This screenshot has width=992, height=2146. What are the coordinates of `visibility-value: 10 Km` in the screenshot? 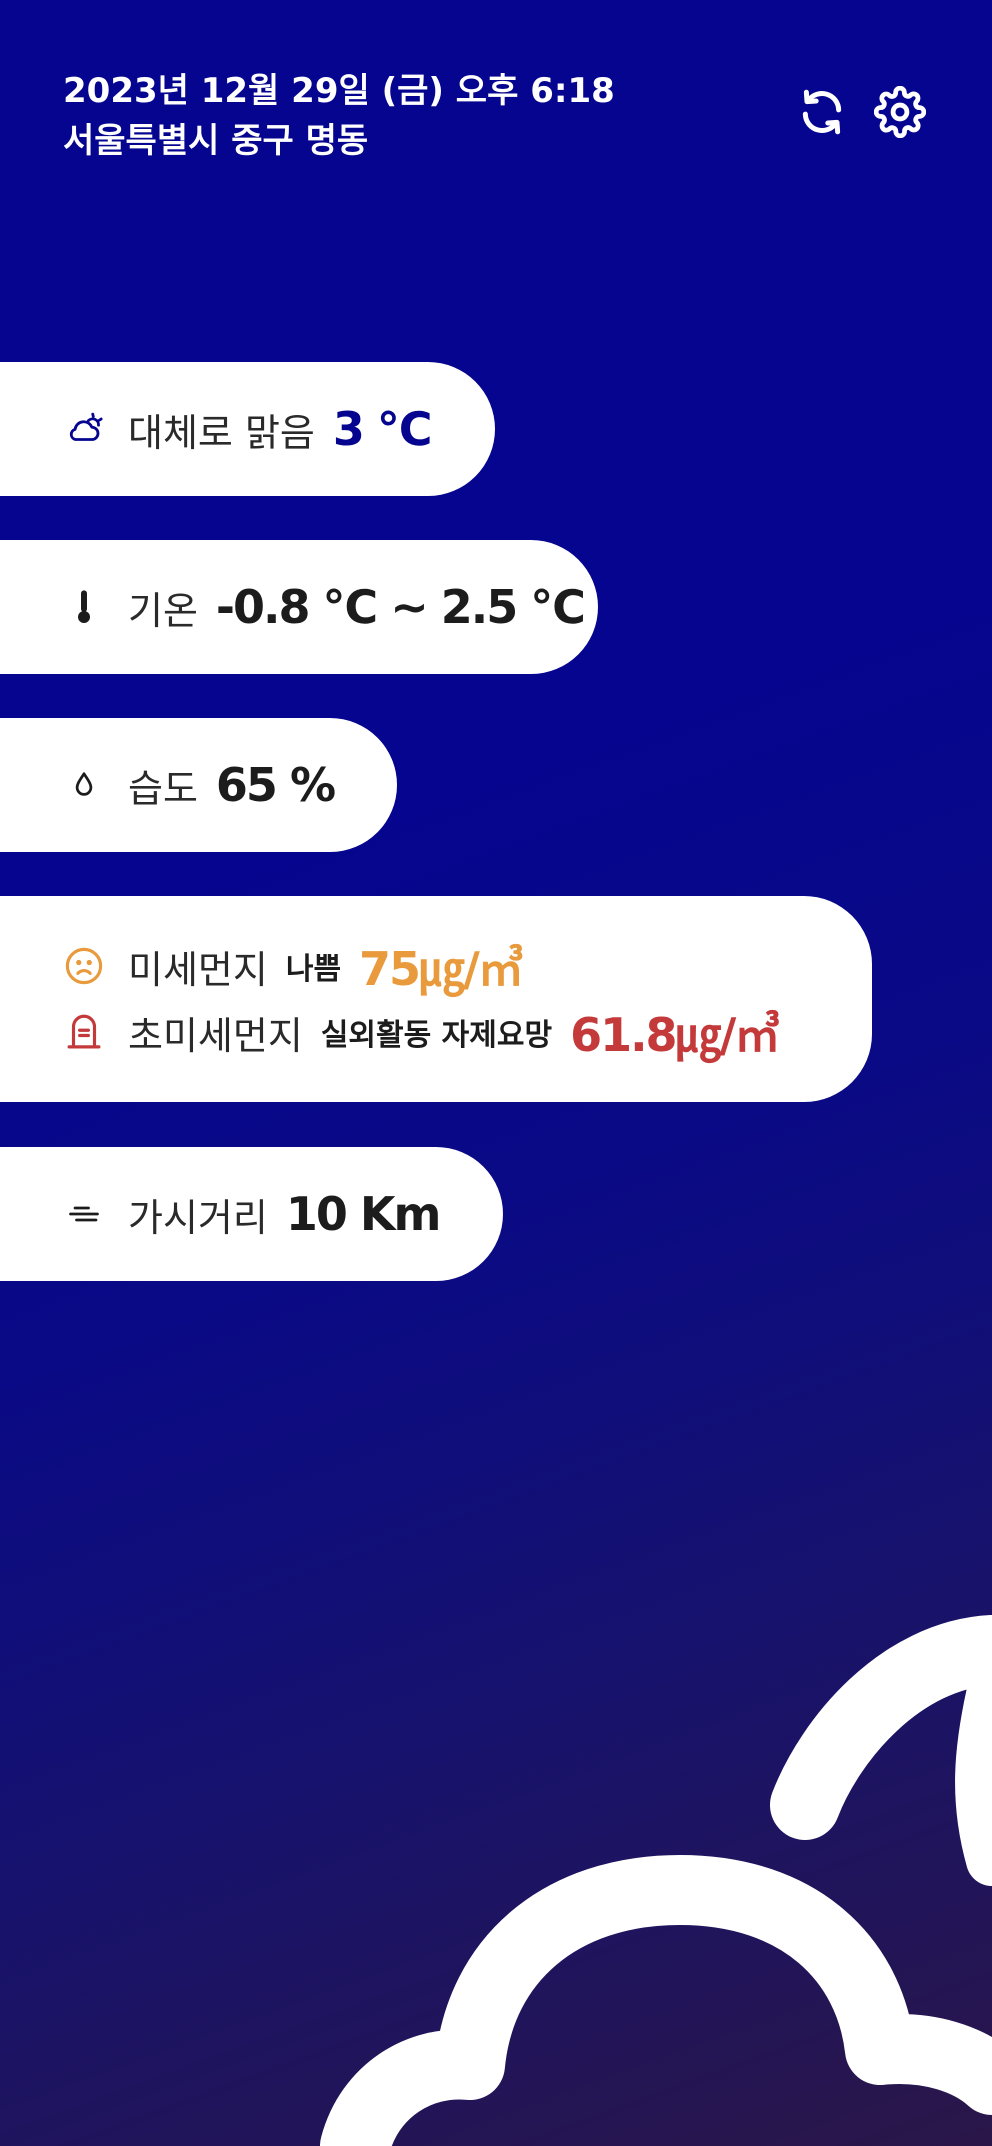 It's located at (363, 1214).